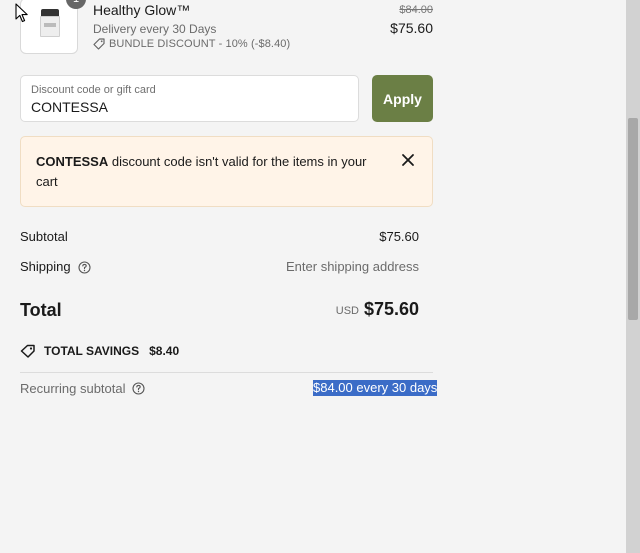 The image size is (640, 553). Describe the element at coordinates (92, 351) in the screenshot. I see `savings-label: TOTAL SAVINGS` at that location.